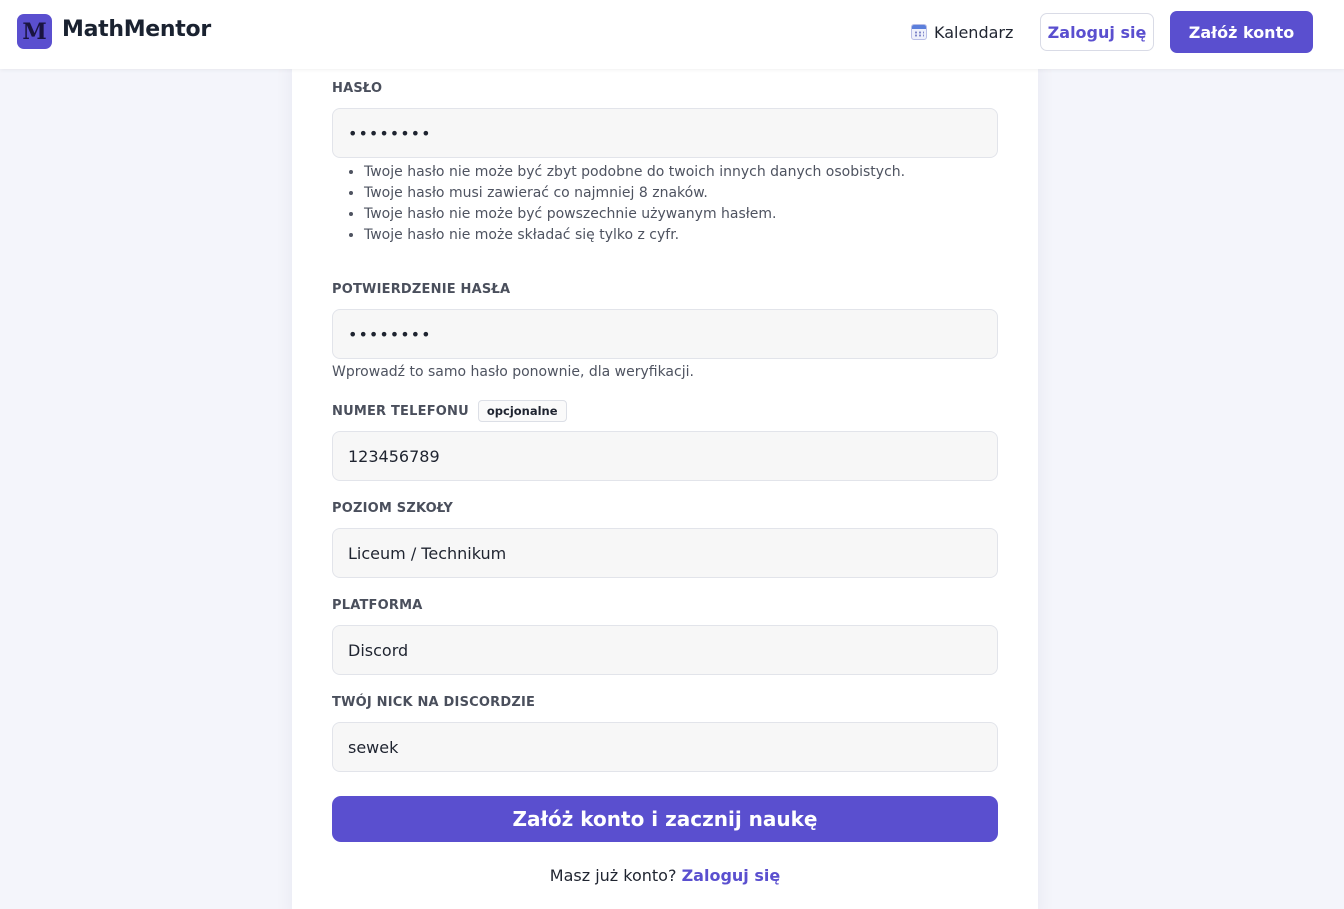  Describe the element at coordinates (665, 334) in the screenshot. I see `password-confirm-field: ••••••••` at that location.